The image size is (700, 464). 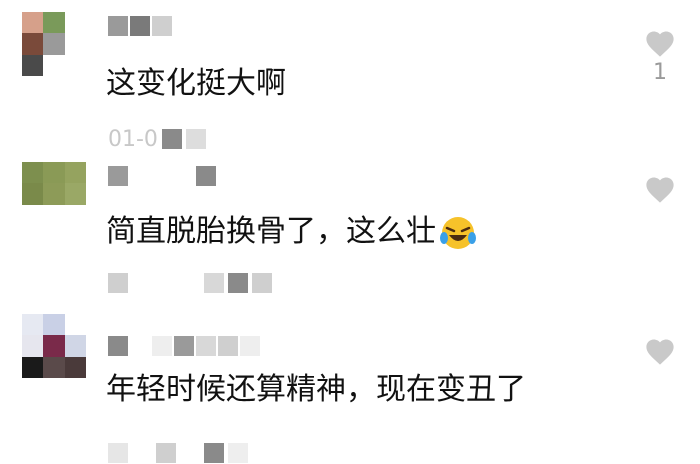 What do you see at coordinates (660, 72) in the screenshot?
I see `like-count: 1` at bounding box center [660, 72].